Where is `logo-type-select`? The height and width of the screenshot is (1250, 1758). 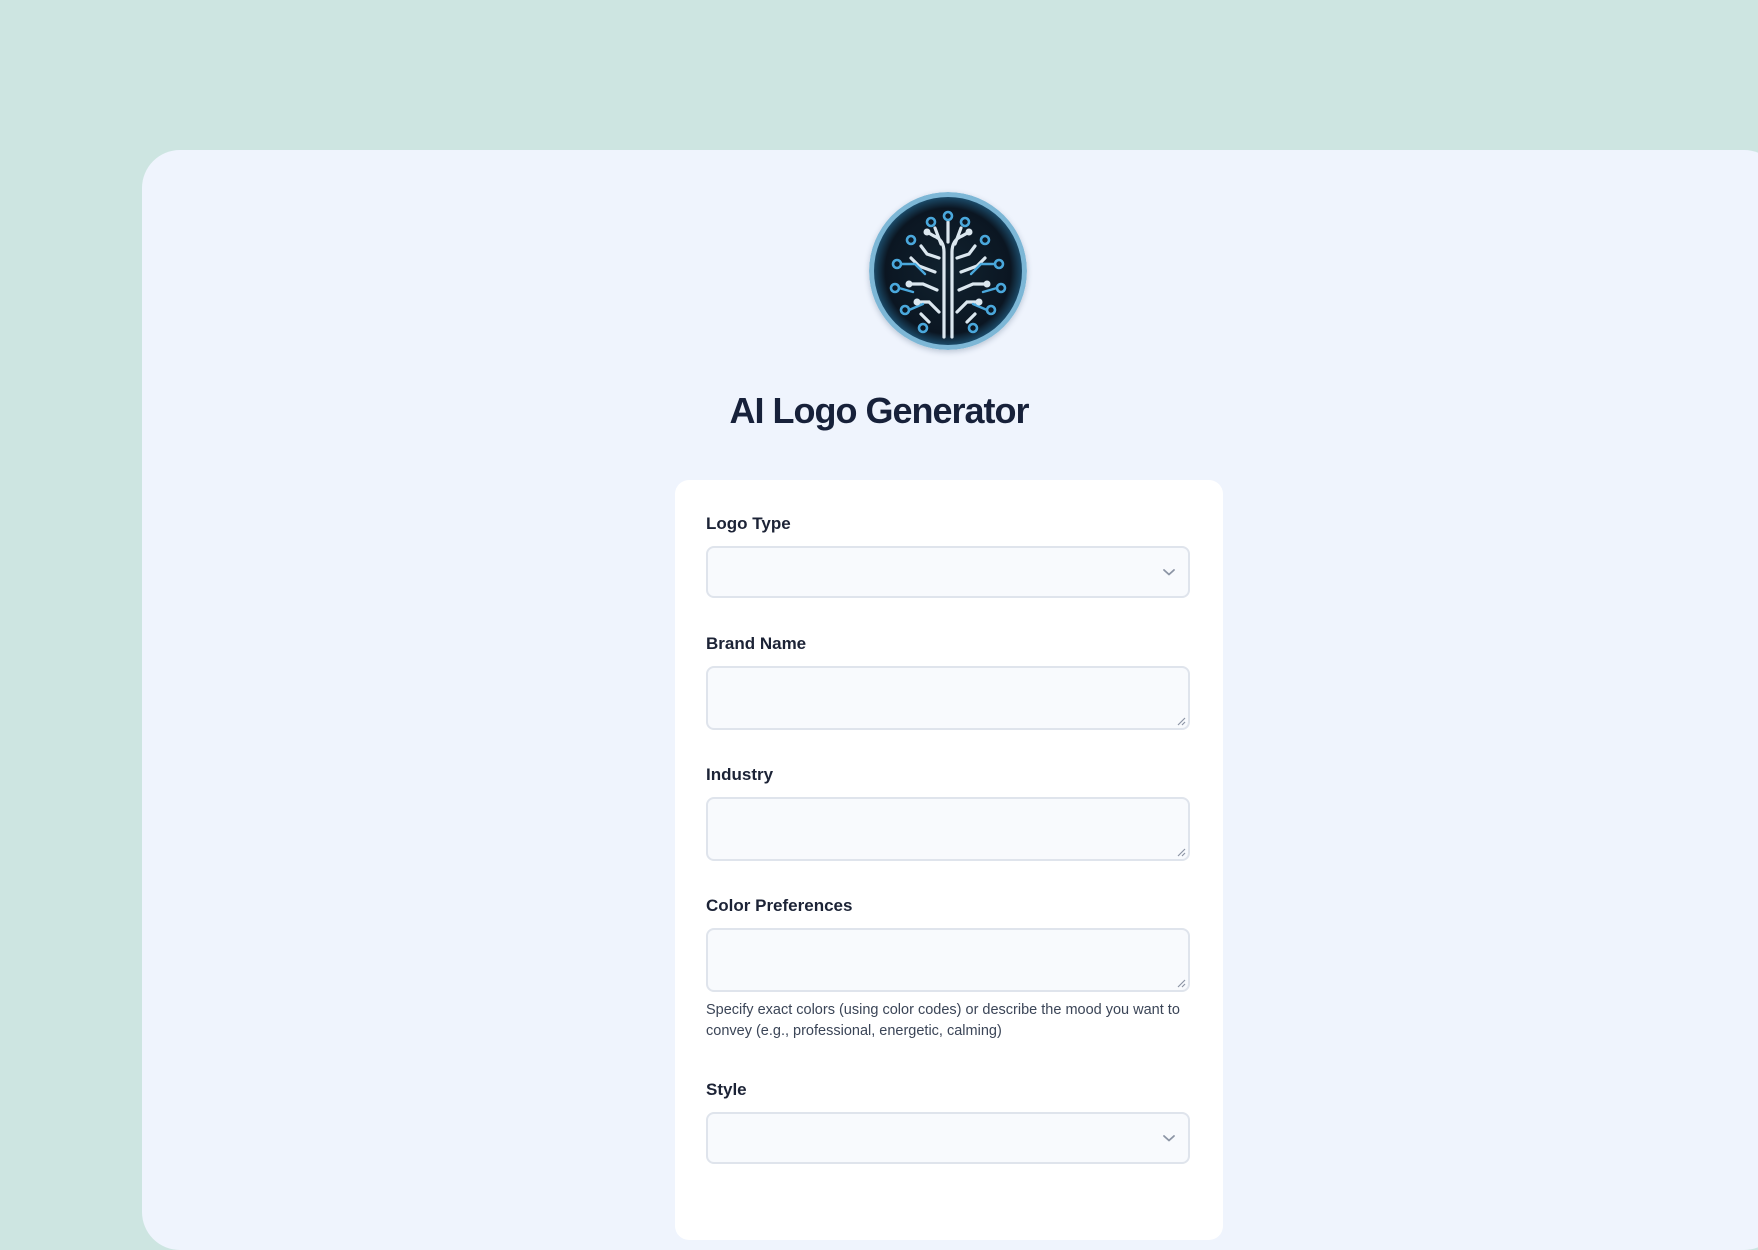 logo-type-select is located at coordinates (948, 572).